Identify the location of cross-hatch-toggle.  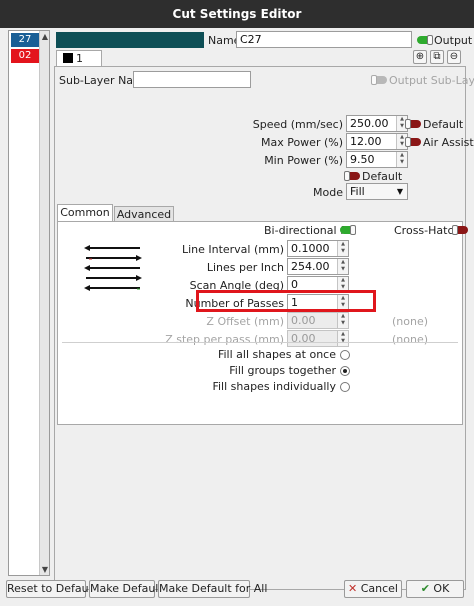
(460, 230).